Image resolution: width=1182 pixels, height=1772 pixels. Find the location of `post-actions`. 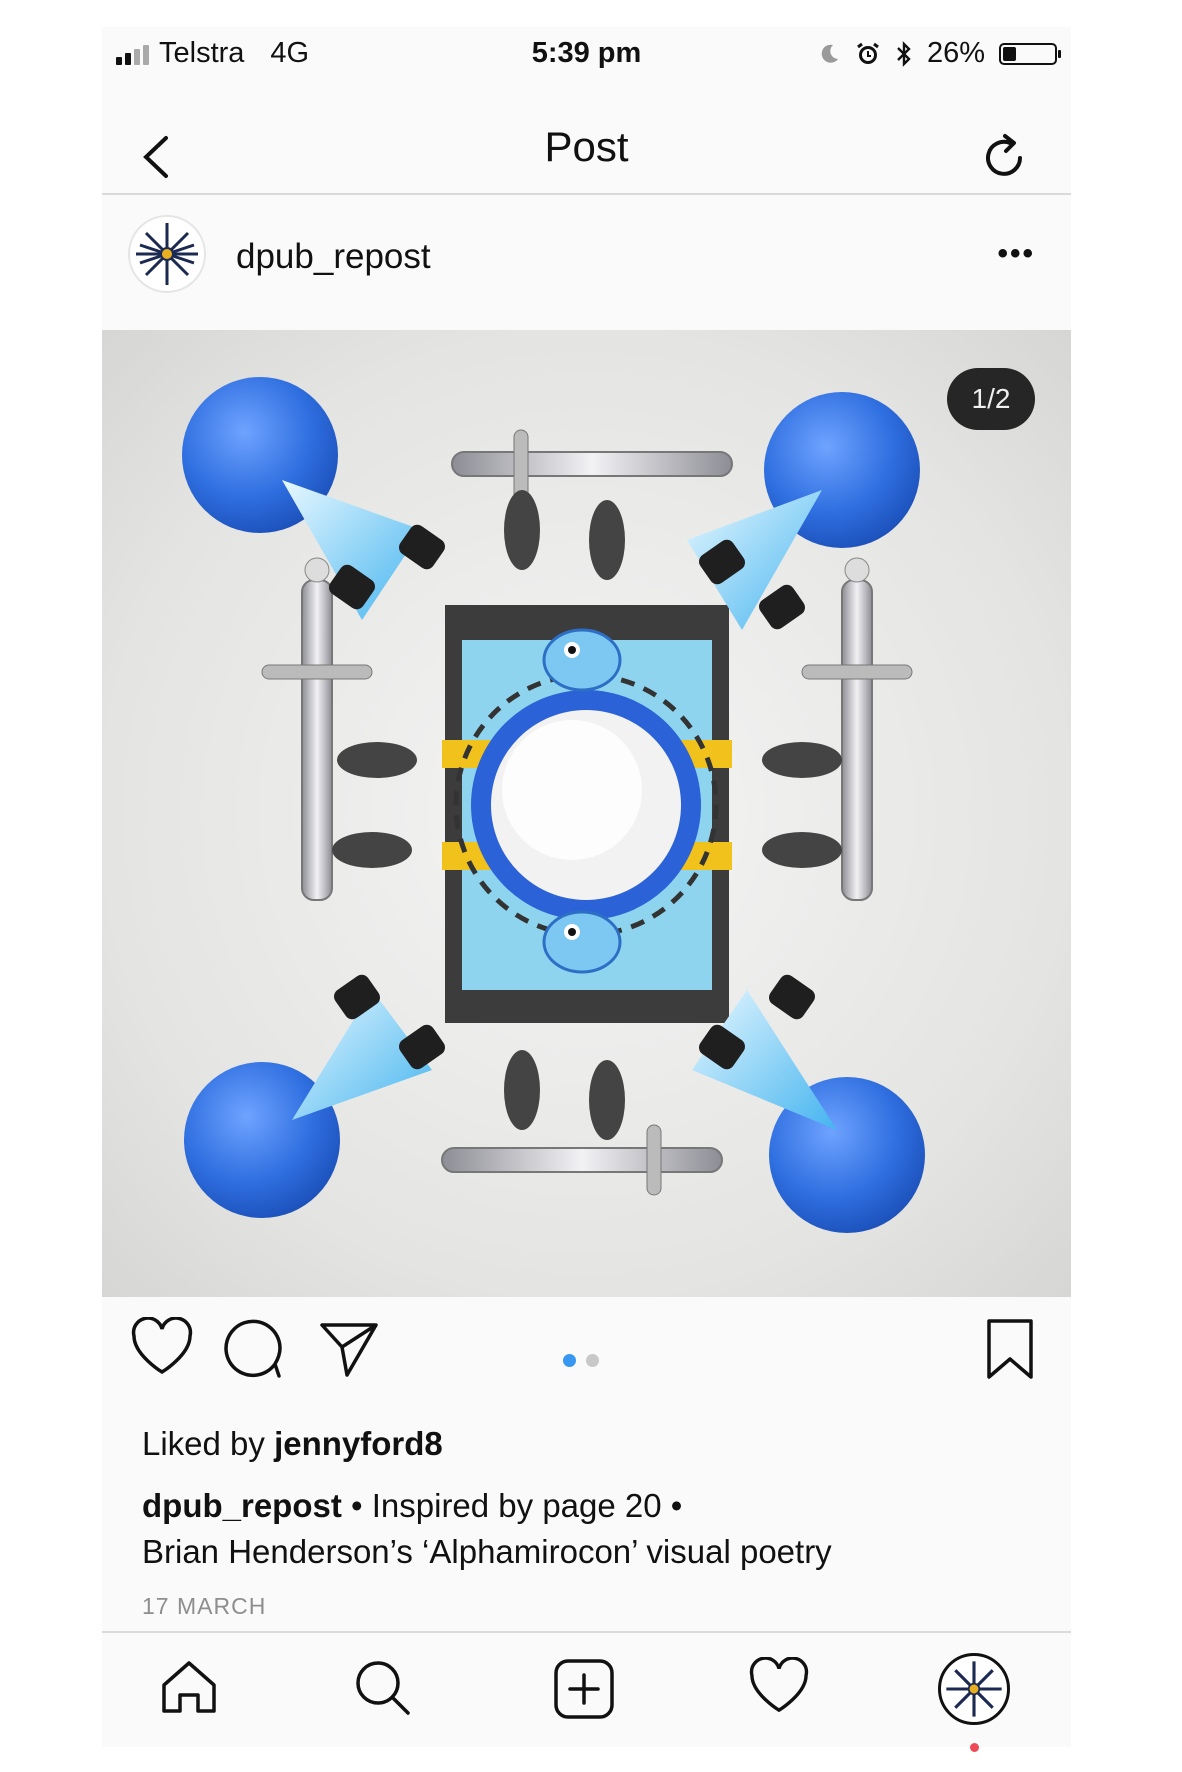

post-actions is located at coordinates (586, 1362).